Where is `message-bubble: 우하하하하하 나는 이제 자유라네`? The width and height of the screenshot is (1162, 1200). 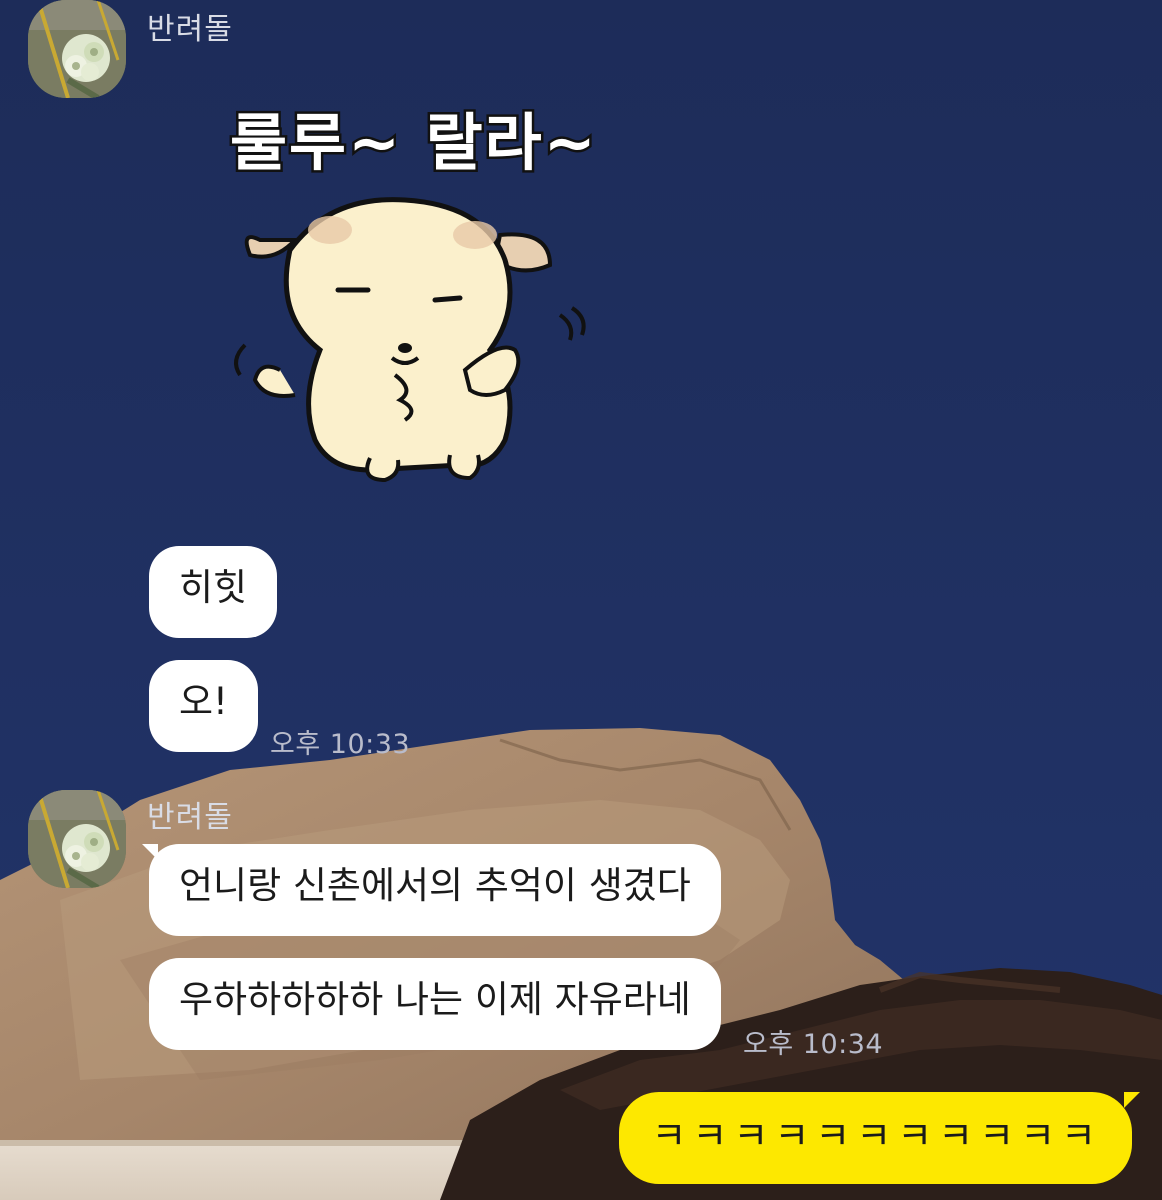
message-bubble: 우하하하하하 나는 이제 자유라네 is located at coordinates (435, 1004).